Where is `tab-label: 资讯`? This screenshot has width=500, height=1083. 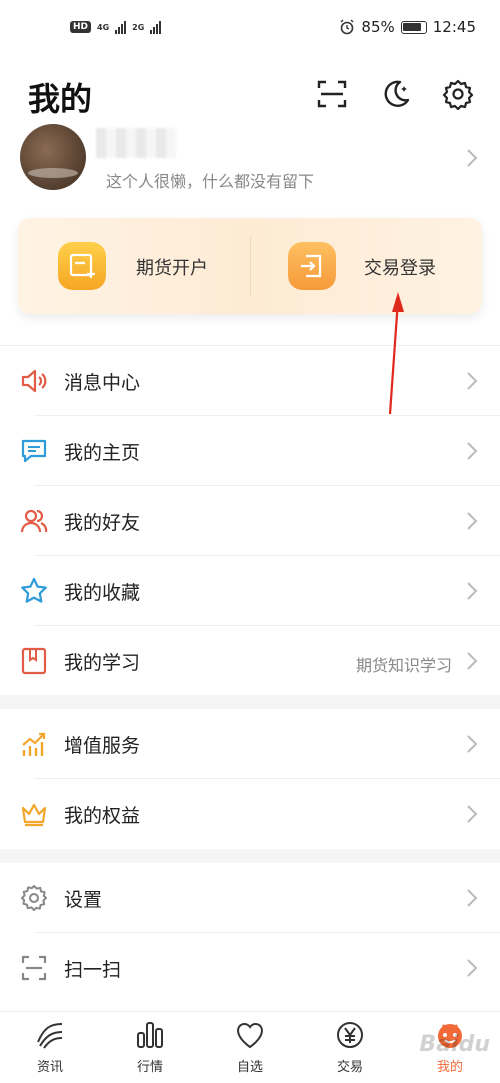
tab-label: 资讯 is located at coordinates (49, 1067).